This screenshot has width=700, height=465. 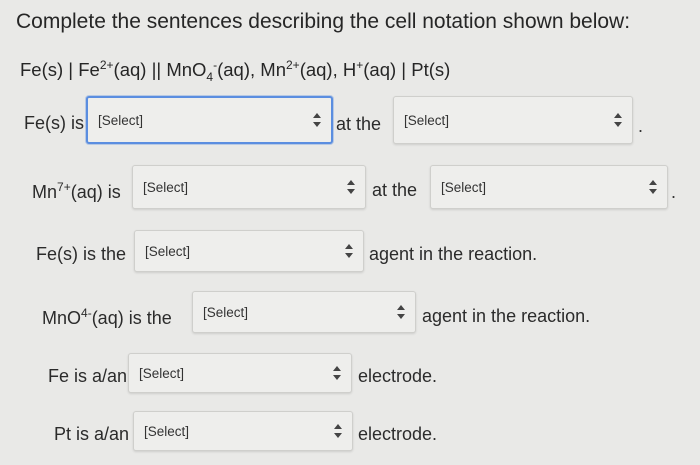 What do you see at coordinates (162, 373) in the screenshot?
I see `row5-select-text: [Select]` at bounding box center [162, 373].